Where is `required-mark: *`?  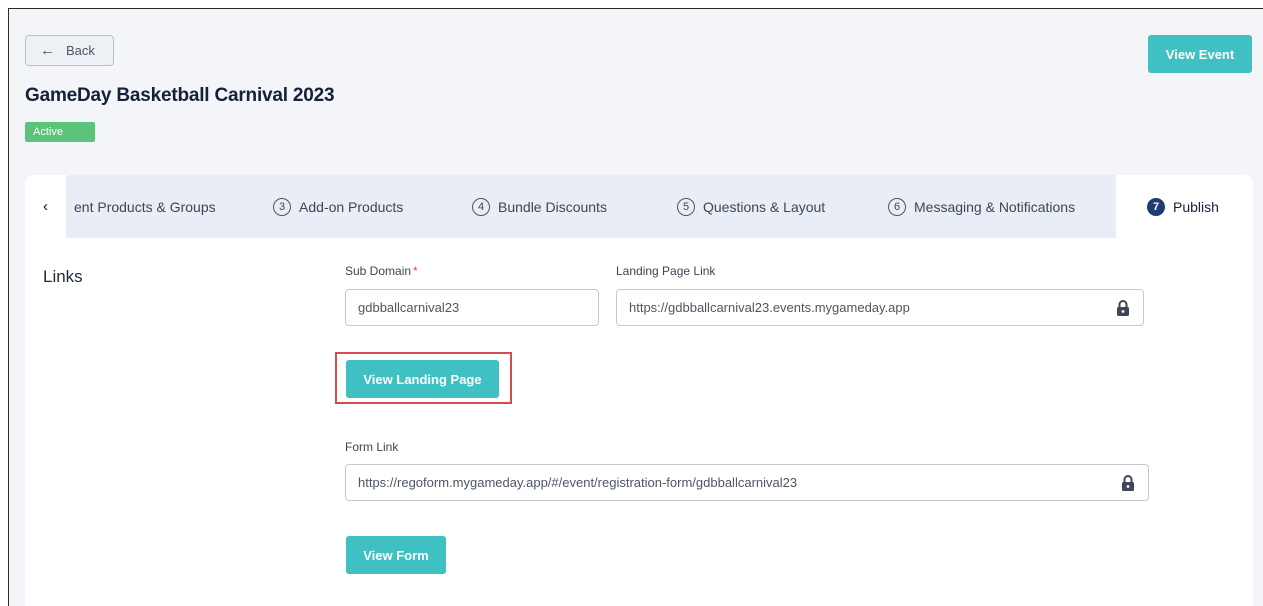 required-mark: * is located at coordinates (415, 271).